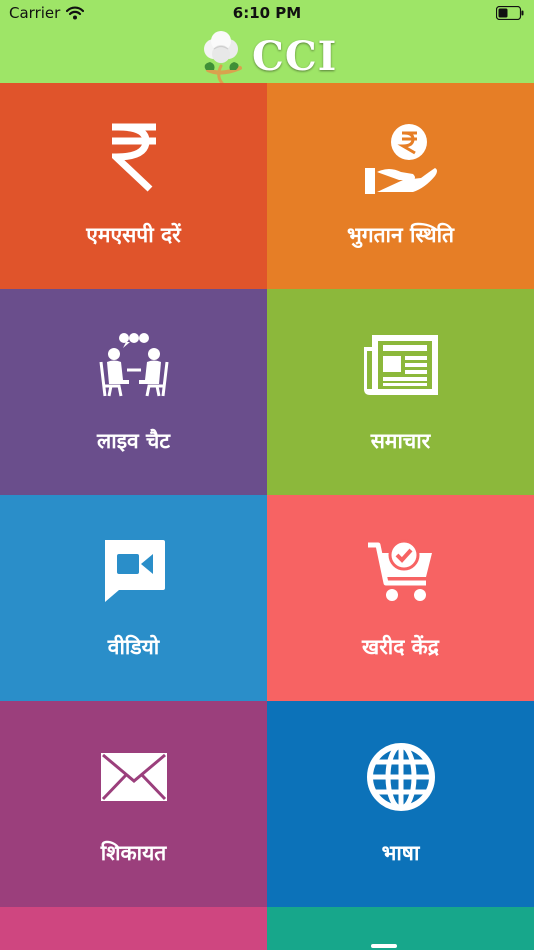  Describe the element at coordinates (400, 928) in the screenshot. I see `tile-partial-right` at that location.